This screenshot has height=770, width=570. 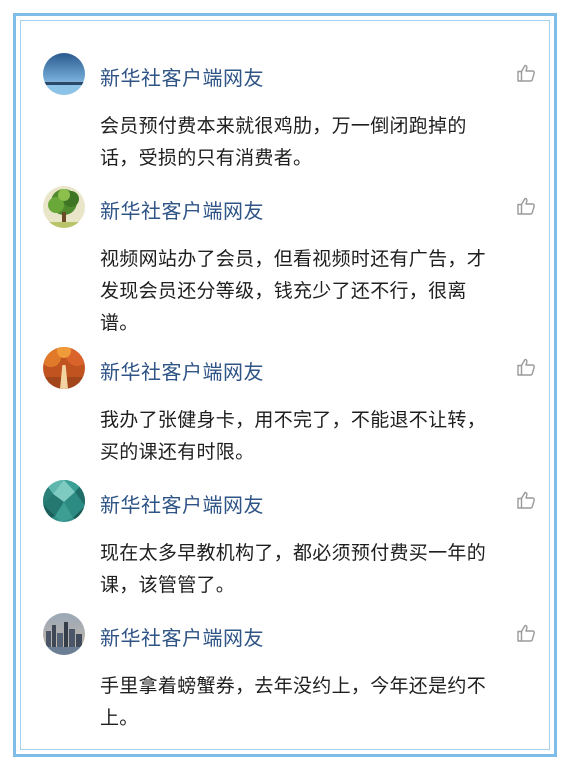 I want to click on comment-text: 会员预付费本来就很鸡肋，万一倒闭跑掉的话，受损的只有消费者。, so click(x=283, y=142).